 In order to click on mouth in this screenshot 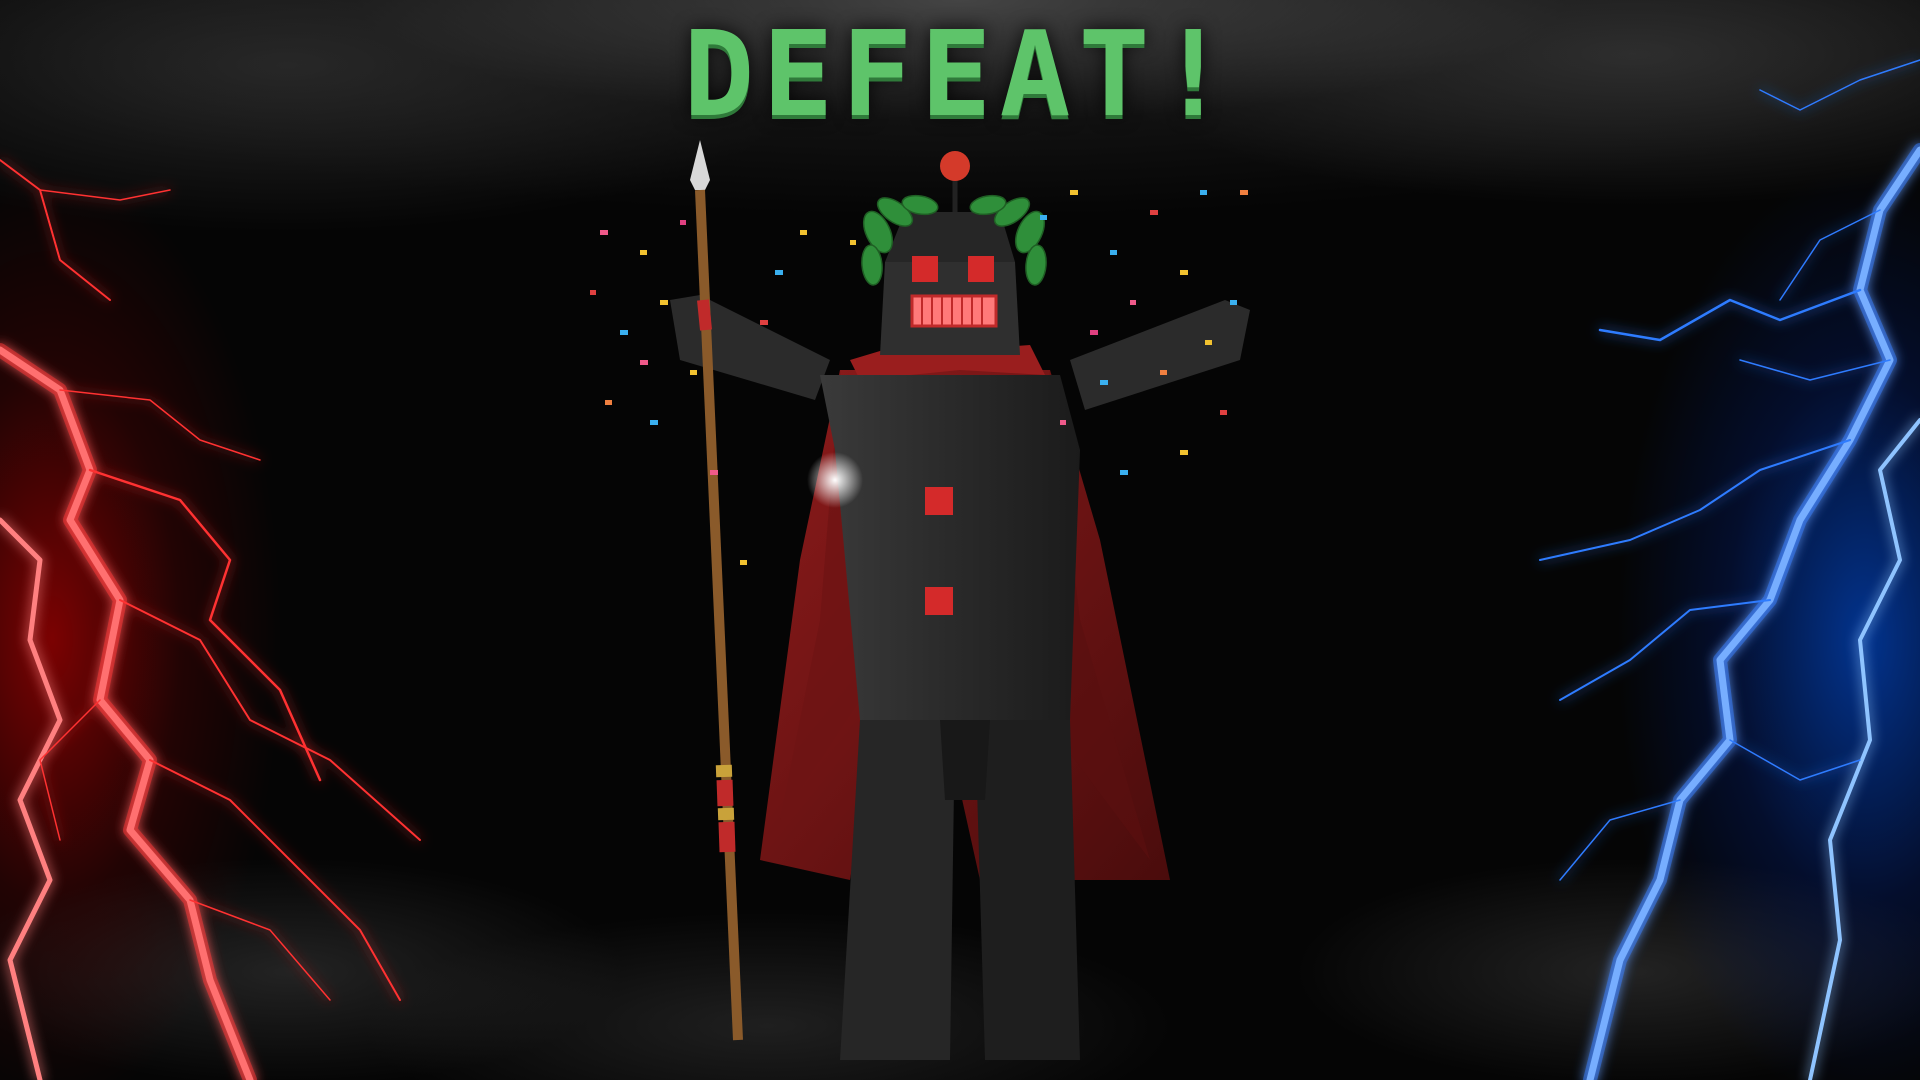, I will do `click(954, 311)`.